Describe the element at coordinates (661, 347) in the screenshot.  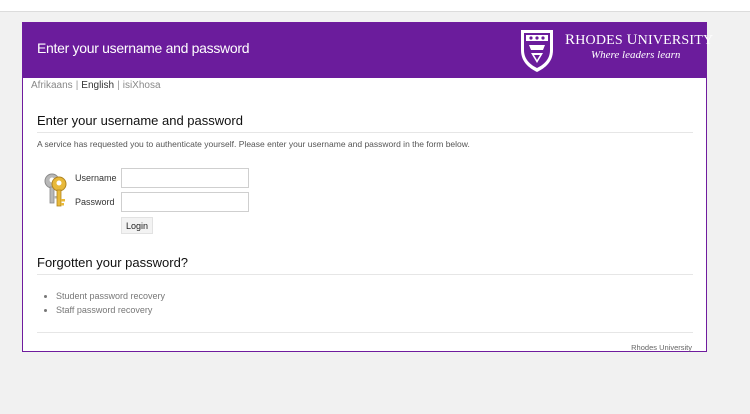
I see `footer-text: Rhodes University` at that location.